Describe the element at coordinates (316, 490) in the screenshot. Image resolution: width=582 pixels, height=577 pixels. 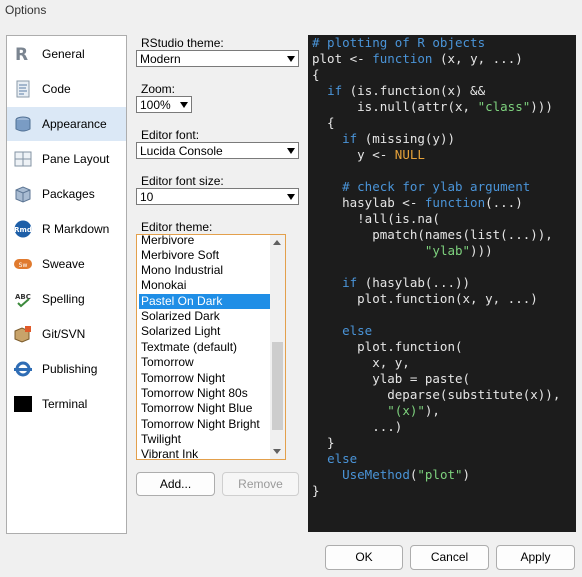
I see `code-token: }` at that location.